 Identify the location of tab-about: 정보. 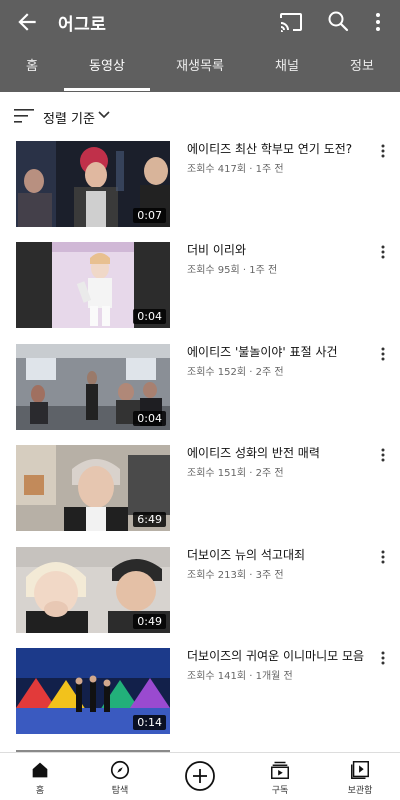
(362, 68).